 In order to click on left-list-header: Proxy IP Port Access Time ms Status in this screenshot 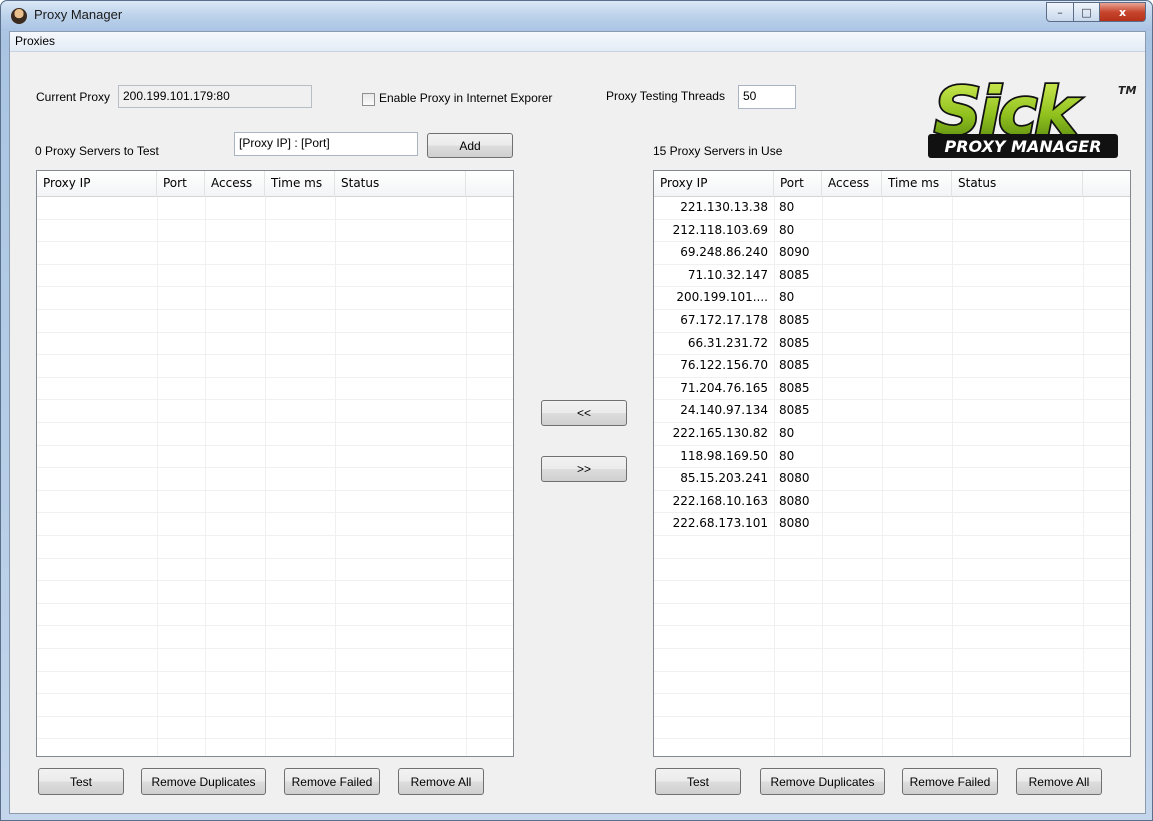, I will do `click(275, 184)`.